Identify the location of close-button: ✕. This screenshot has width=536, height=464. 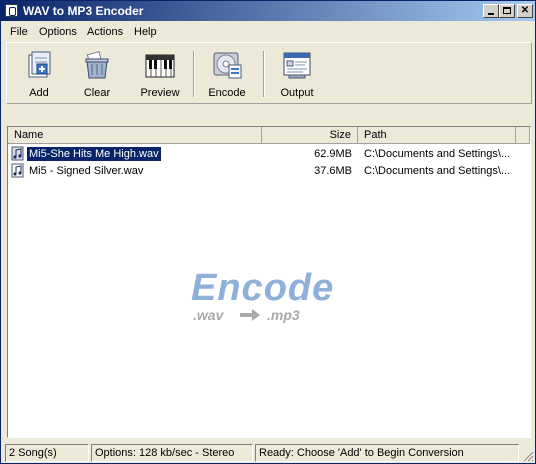
(525, 11).